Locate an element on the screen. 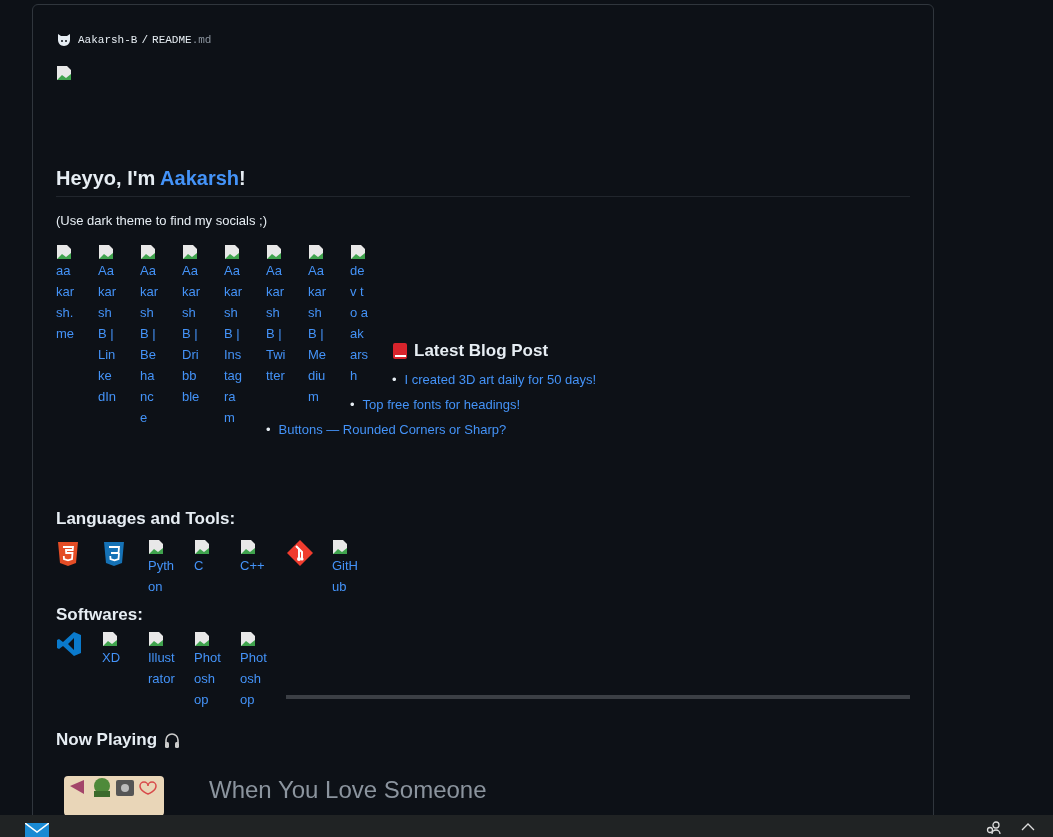 The image size is (1053, 837). mail-icon is located at coordinates (37, 830).